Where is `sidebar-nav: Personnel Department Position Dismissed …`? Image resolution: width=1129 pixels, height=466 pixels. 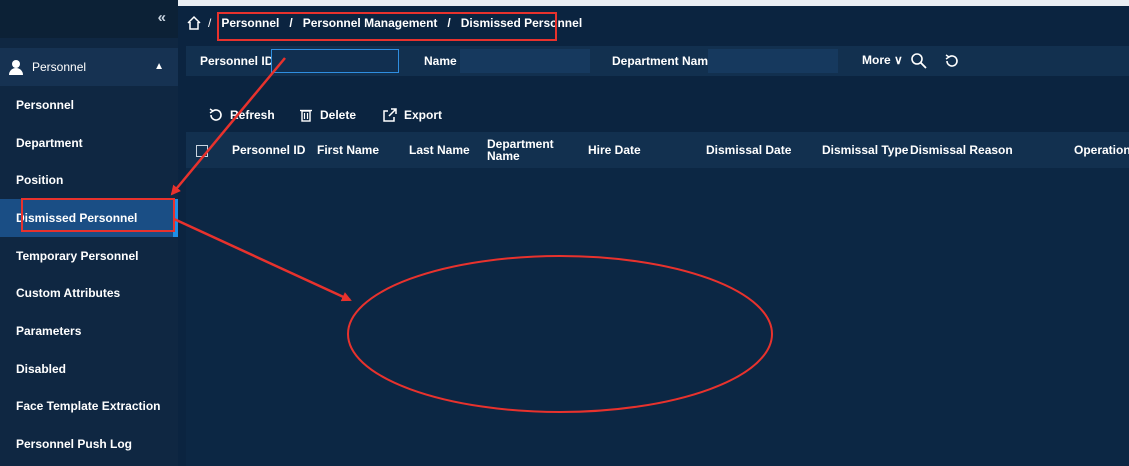 sidebar-nav: Personnel Department Position Dismissed … is located at coordinates (89, 274).